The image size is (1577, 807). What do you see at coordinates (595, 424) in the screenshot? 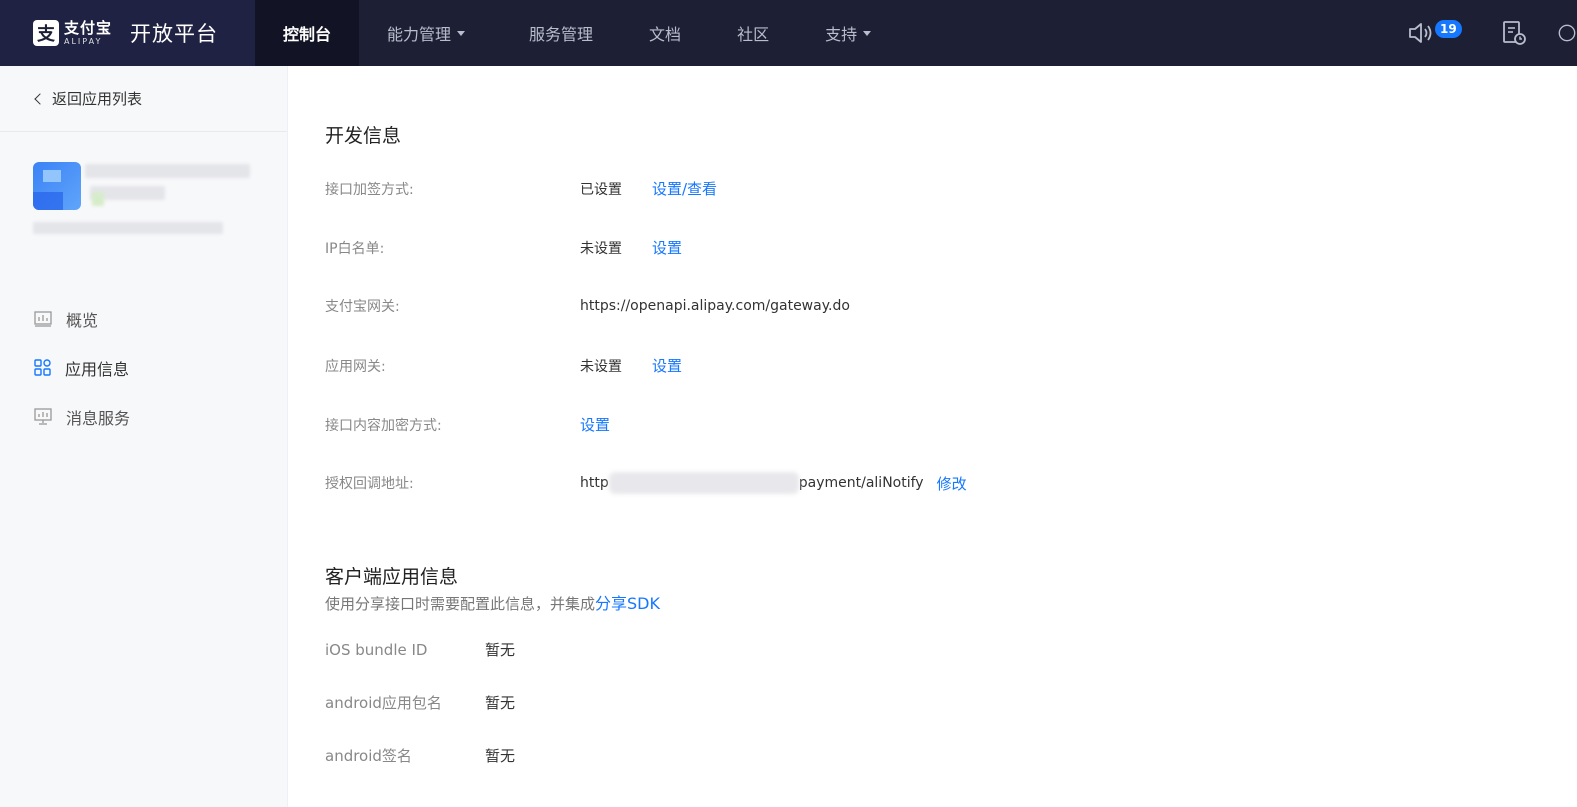
I see `content-encryption-set-link: 设置` at bounding box center [595, 424].